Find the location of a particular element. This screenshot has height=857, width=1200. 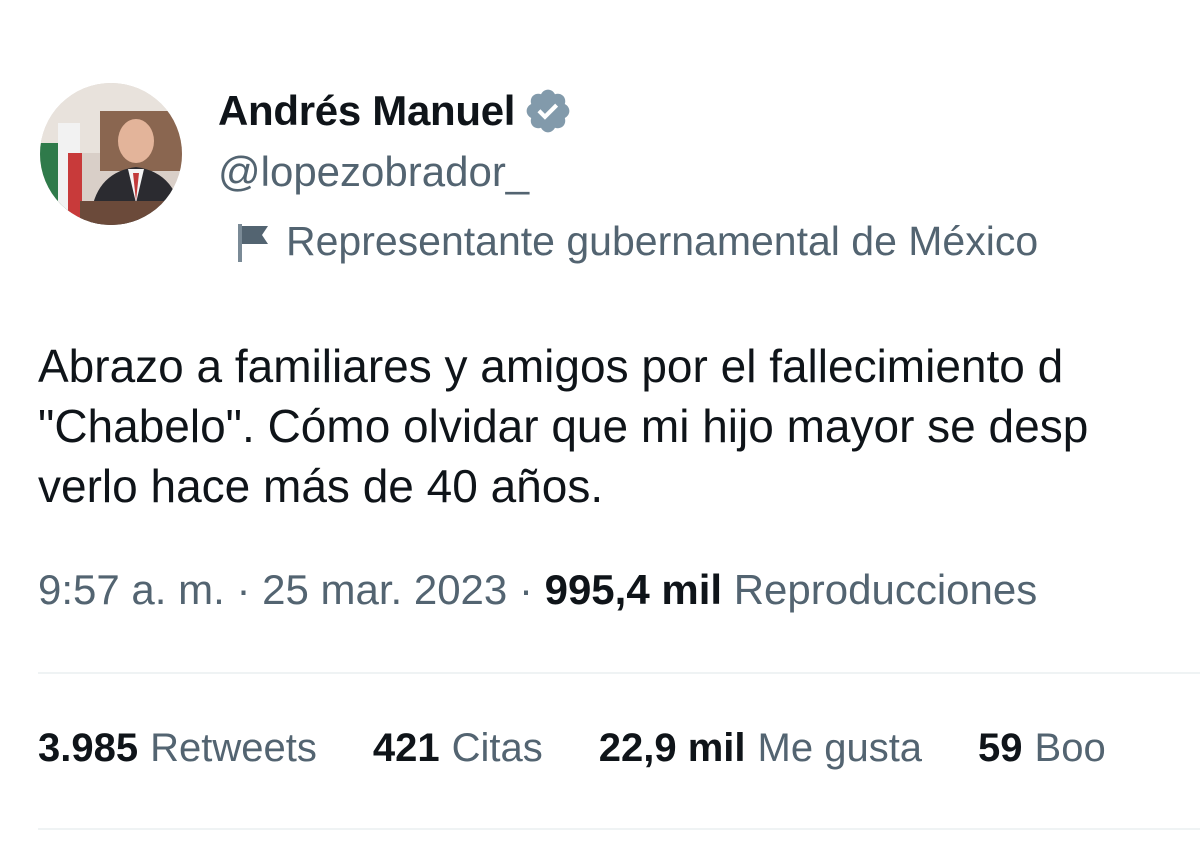

likes-stat: 22,9 mil Me gusta is located at coordinates (760, 748).